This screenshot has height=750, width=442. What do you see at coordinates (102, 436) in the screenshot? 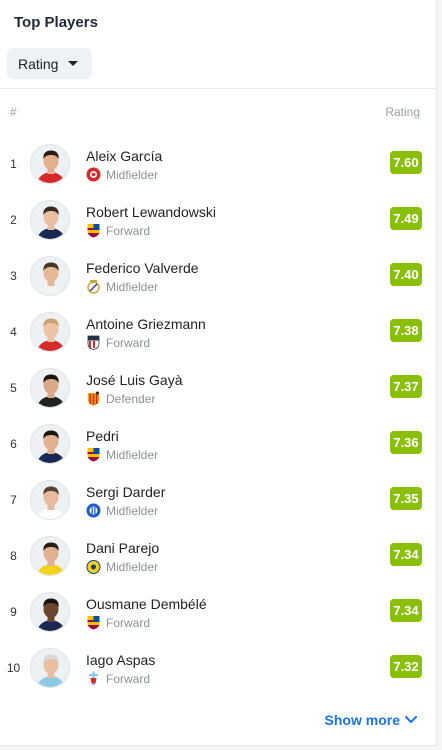
I see `player-name: Pedri` at bounding box center [102, 436].